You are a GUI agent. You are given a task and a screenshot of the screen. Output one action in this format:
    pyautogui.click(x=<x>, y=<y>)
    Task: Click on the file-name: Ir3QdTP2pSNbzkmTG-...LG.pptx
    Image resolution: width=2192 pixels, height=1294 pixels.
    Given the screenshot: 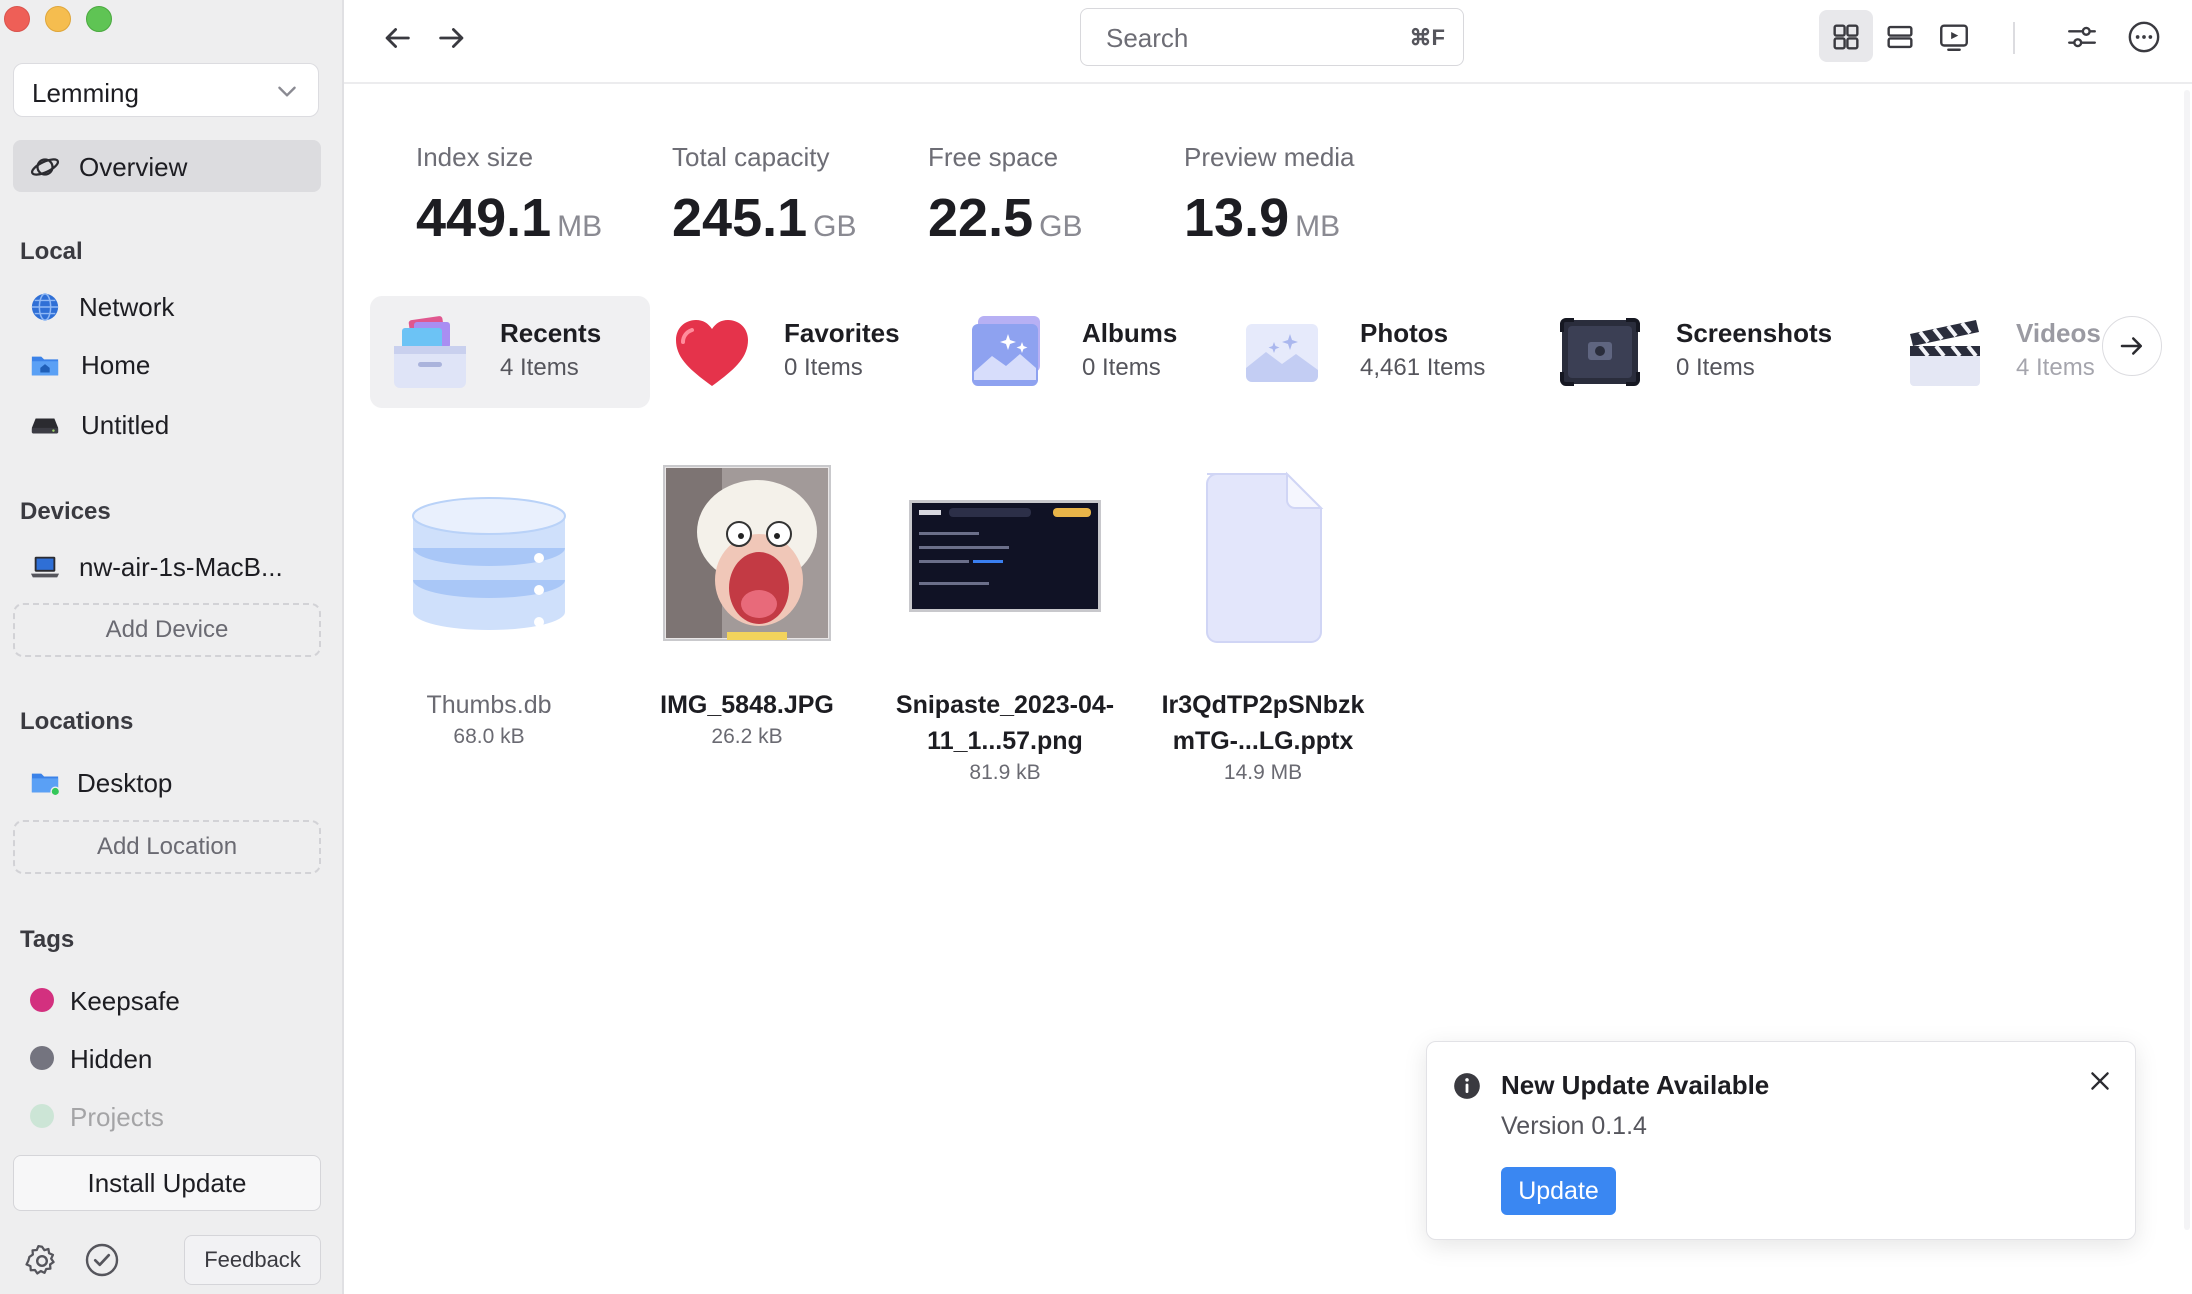 What is the action you would take?
    pyautogui.click(x=1263, y=723)
    